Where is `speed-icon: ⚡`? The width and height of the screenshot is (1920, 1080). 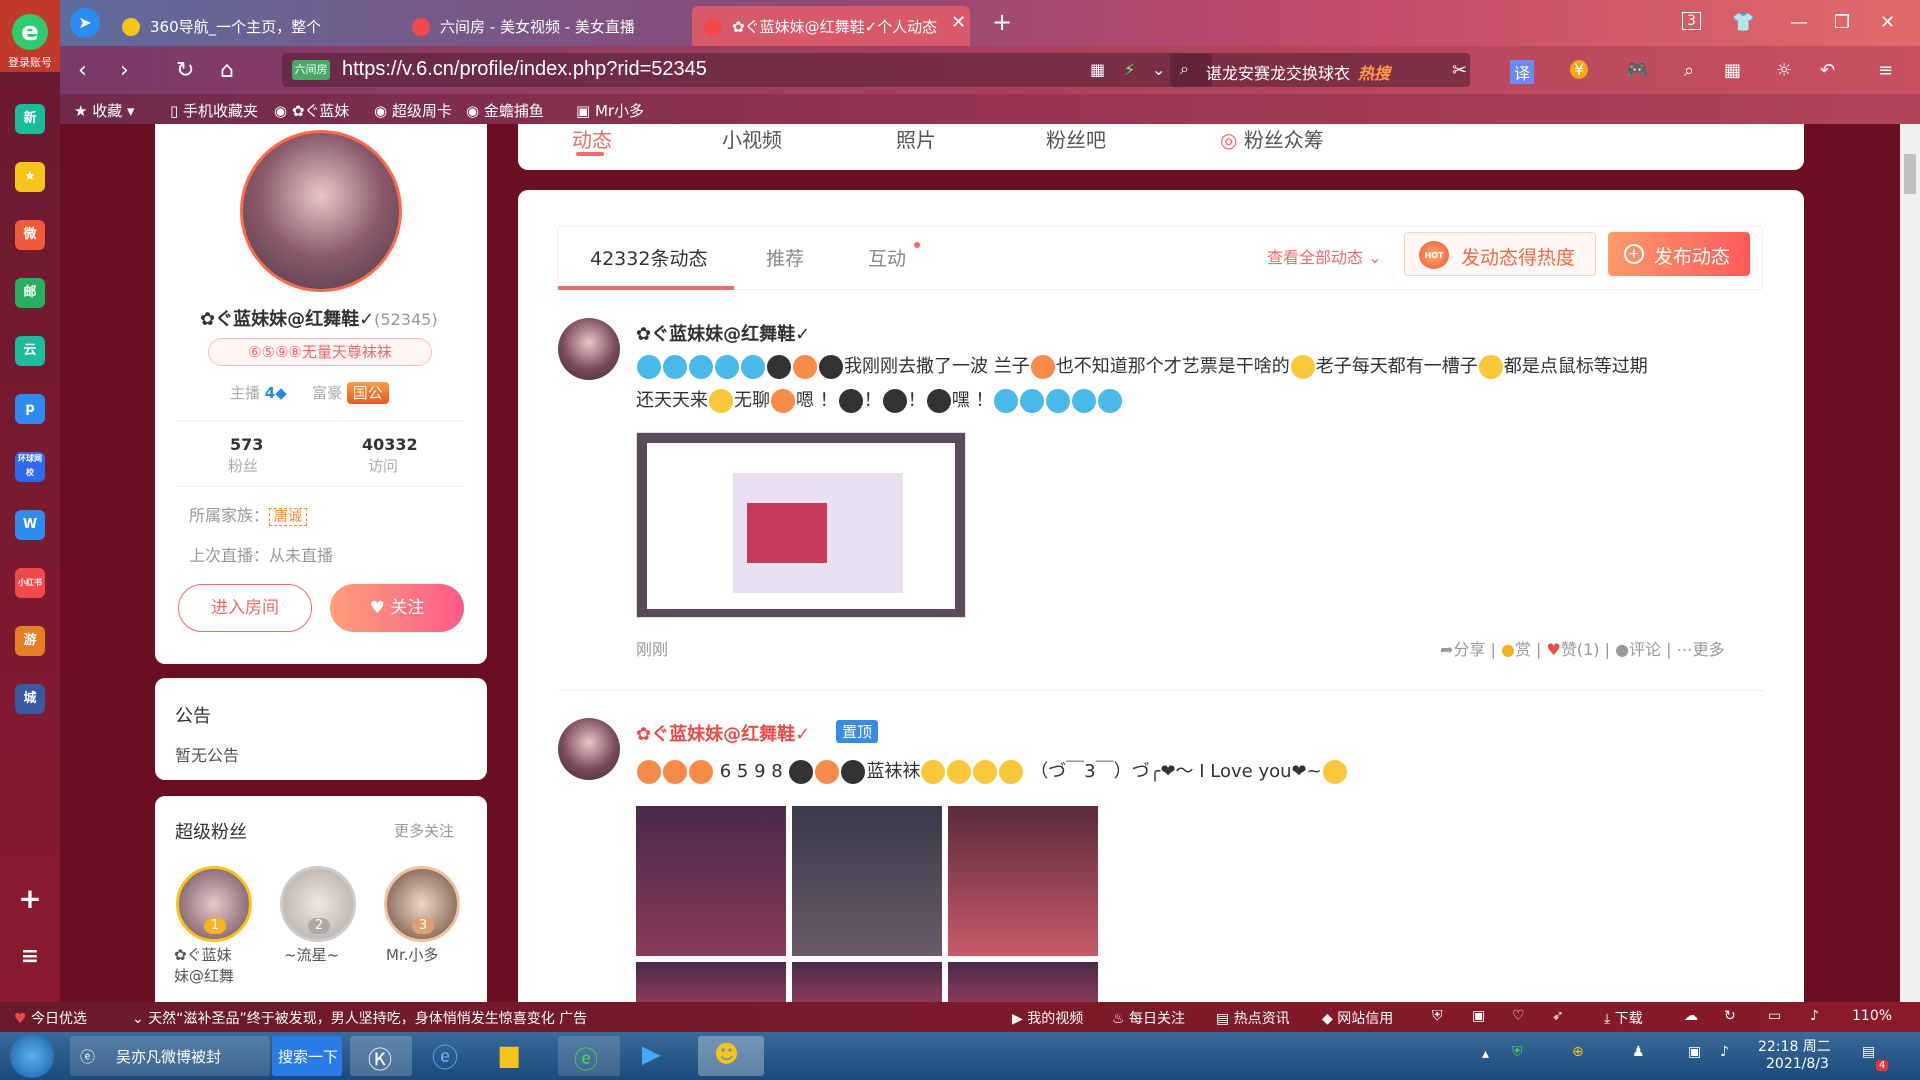
speed-icon: ⚡ is located at coordinates (1129, 69).